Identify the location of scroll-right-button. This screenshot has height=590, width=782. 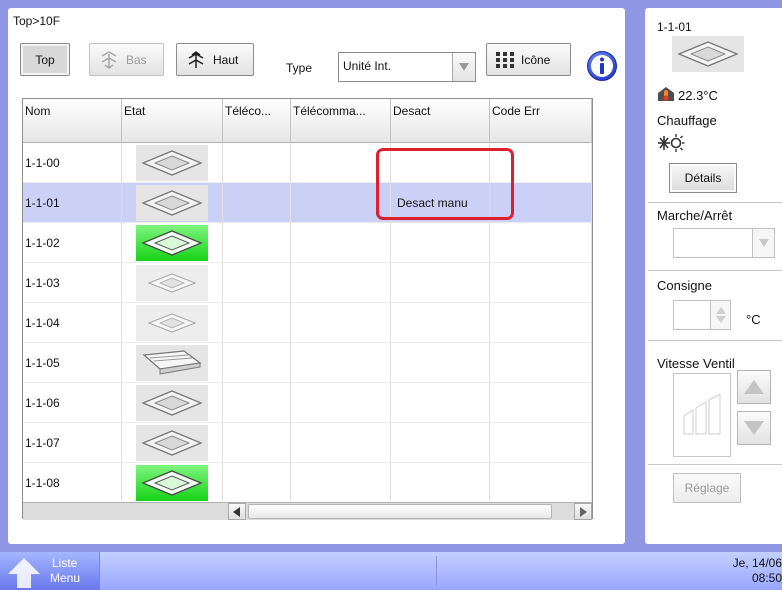
(583, 511).